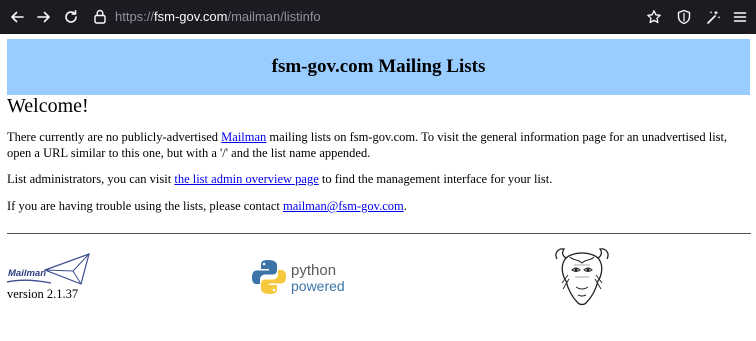 This screenshot has width=756, height=341. Describe the element at coordinates (91, 179) in the screenshot. I see `admin-text-before: List administrators, you can visit` at that location.